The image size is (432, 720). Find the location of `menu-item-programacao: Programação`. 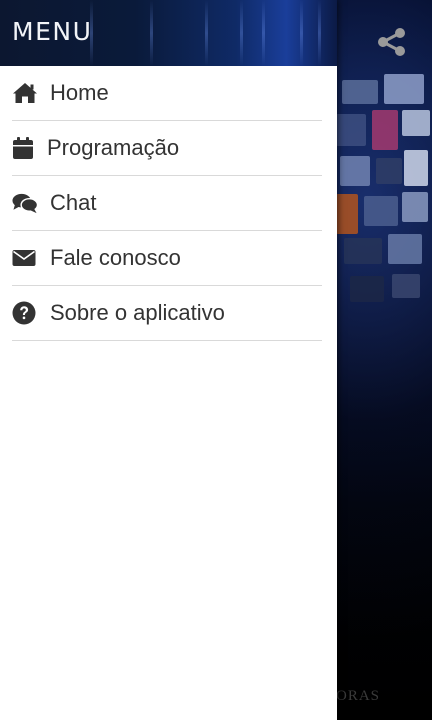

menu-item-programacao: Programação is located at coordinates (167, 148).